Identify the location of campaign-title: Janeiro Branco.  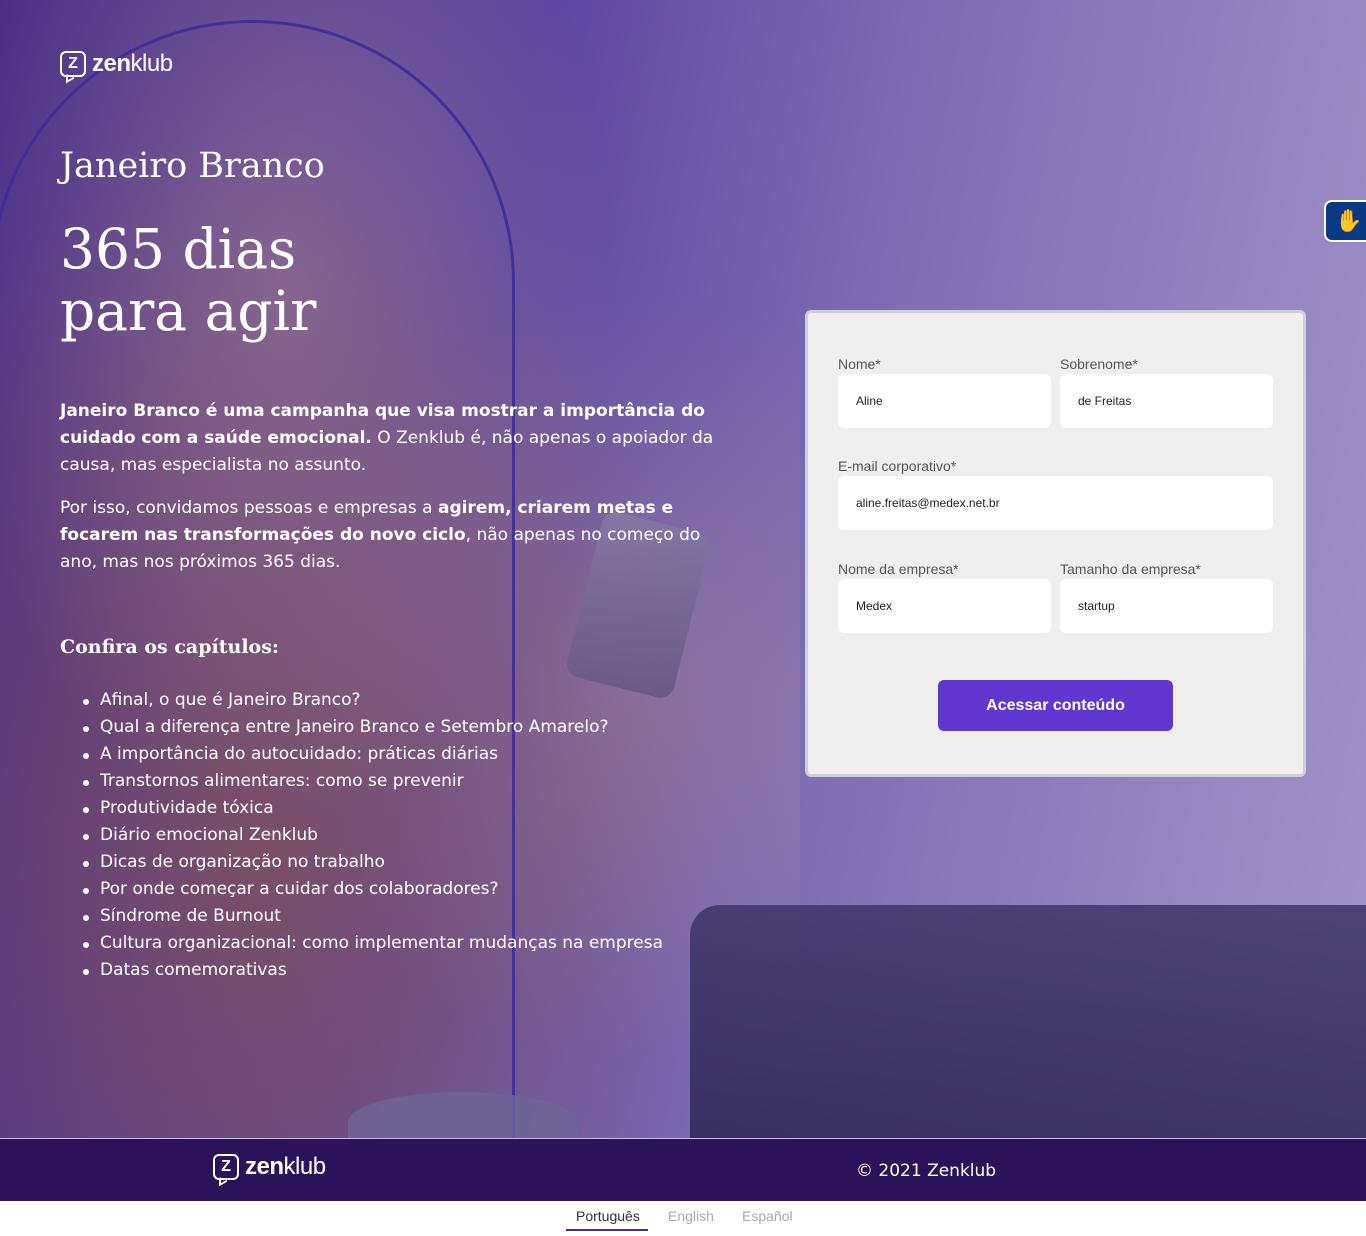
(192, 166).